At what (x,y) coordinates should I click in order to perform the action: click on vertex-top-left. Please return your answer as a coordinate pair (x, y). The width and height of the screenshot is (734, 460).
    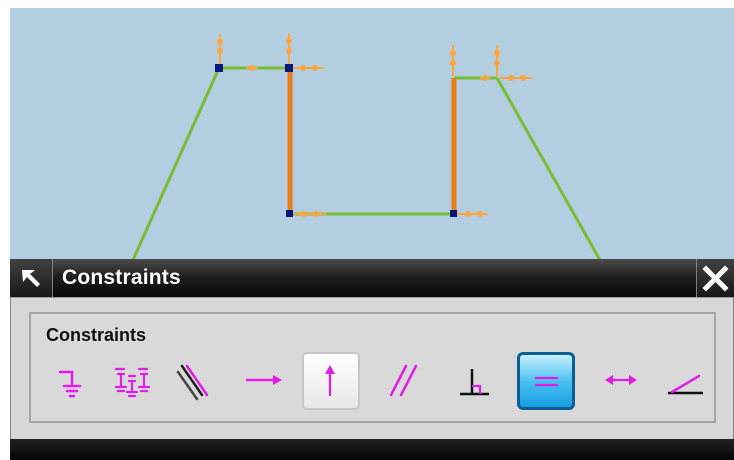
    Looking at the image, I should click on (219, 68).